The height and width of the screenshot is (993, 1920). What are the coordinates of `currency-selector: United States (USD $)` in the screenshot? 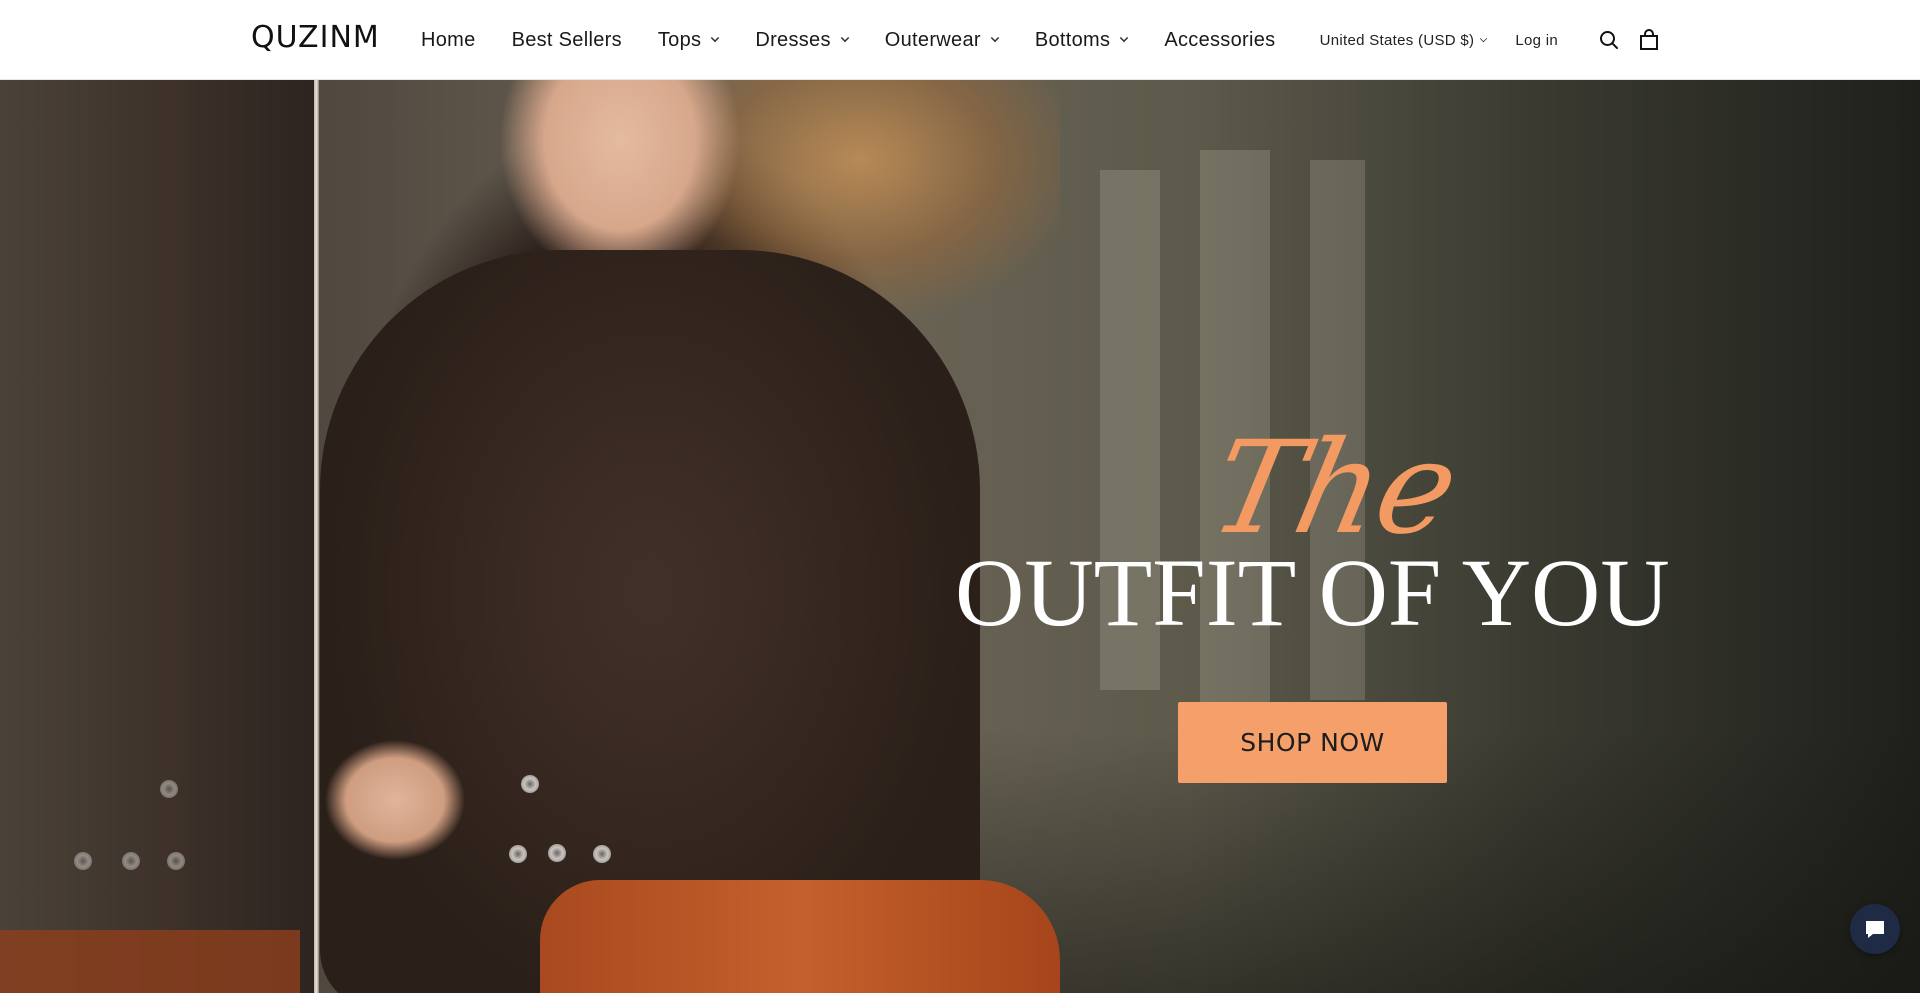 It's located at (1404, 40).